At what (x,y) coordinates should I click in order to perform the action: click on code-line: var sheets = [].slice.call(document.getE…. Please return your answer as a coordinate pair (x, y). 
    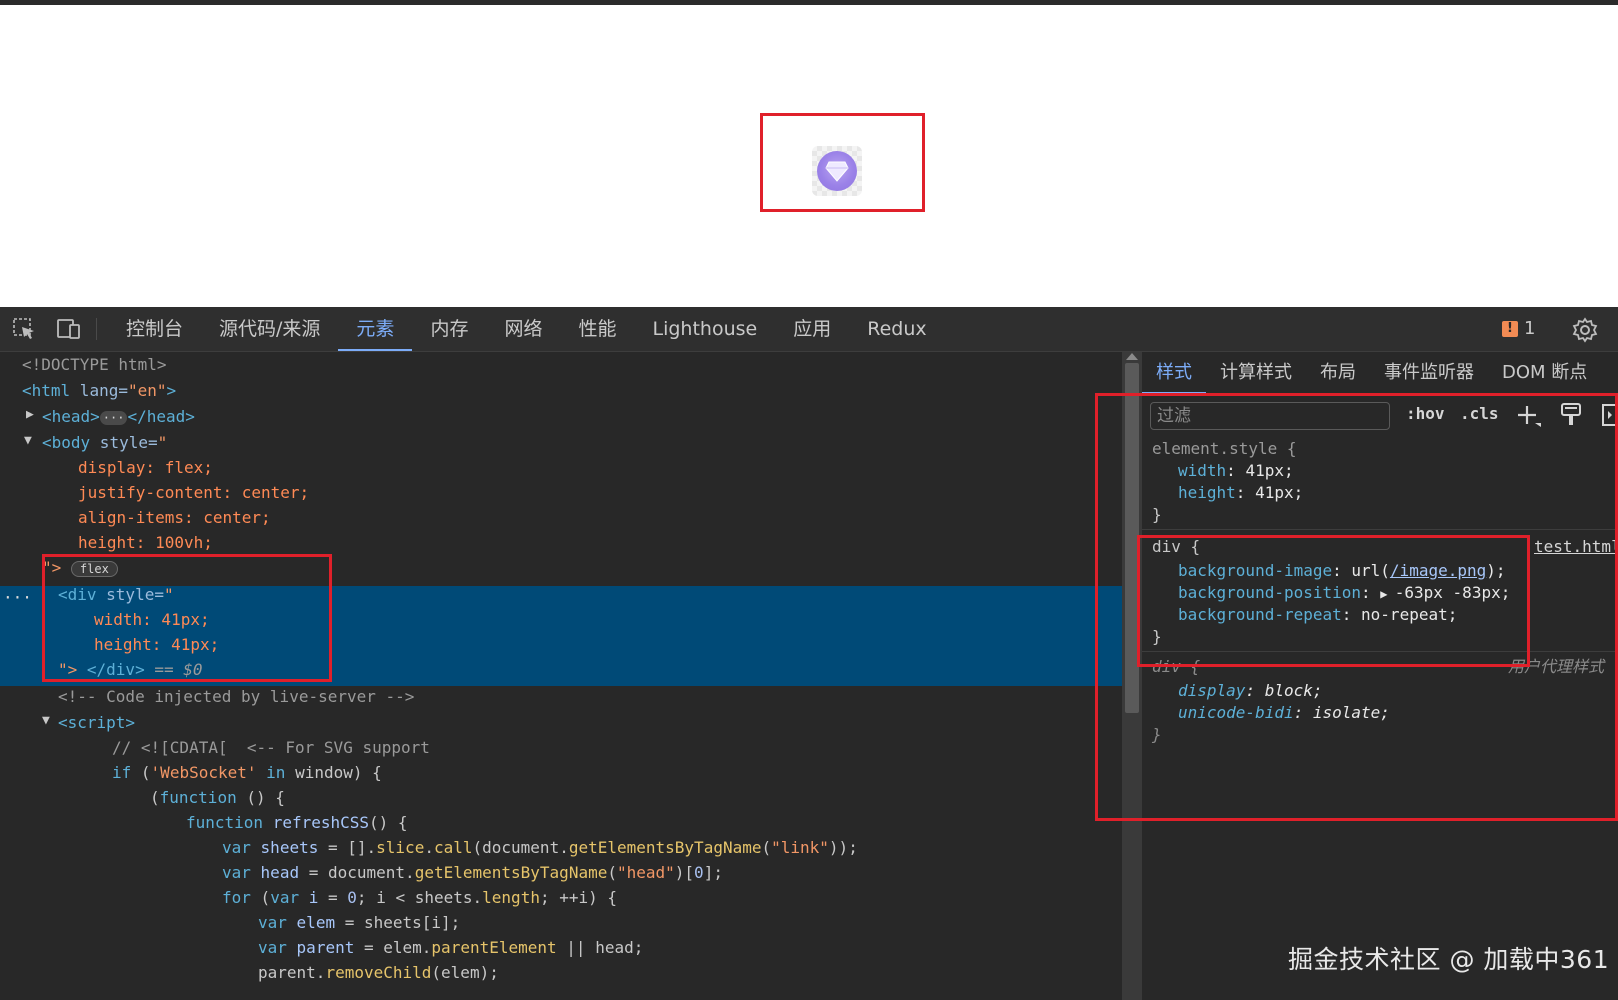
    Looking at the image, I should click on (540, 847).